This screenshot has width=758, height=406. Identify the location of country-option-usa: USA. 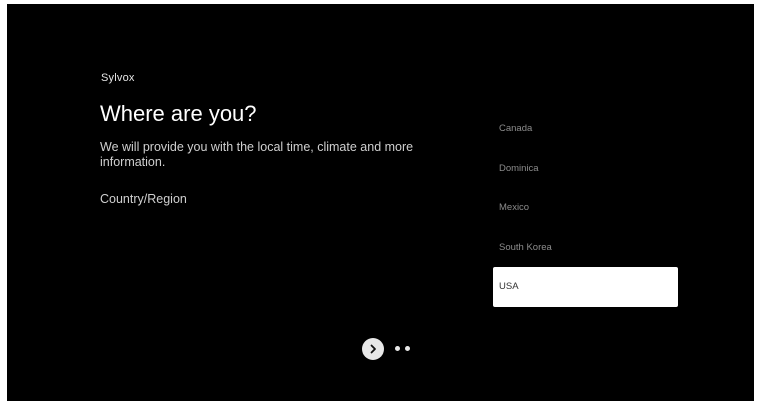
(585, 287).